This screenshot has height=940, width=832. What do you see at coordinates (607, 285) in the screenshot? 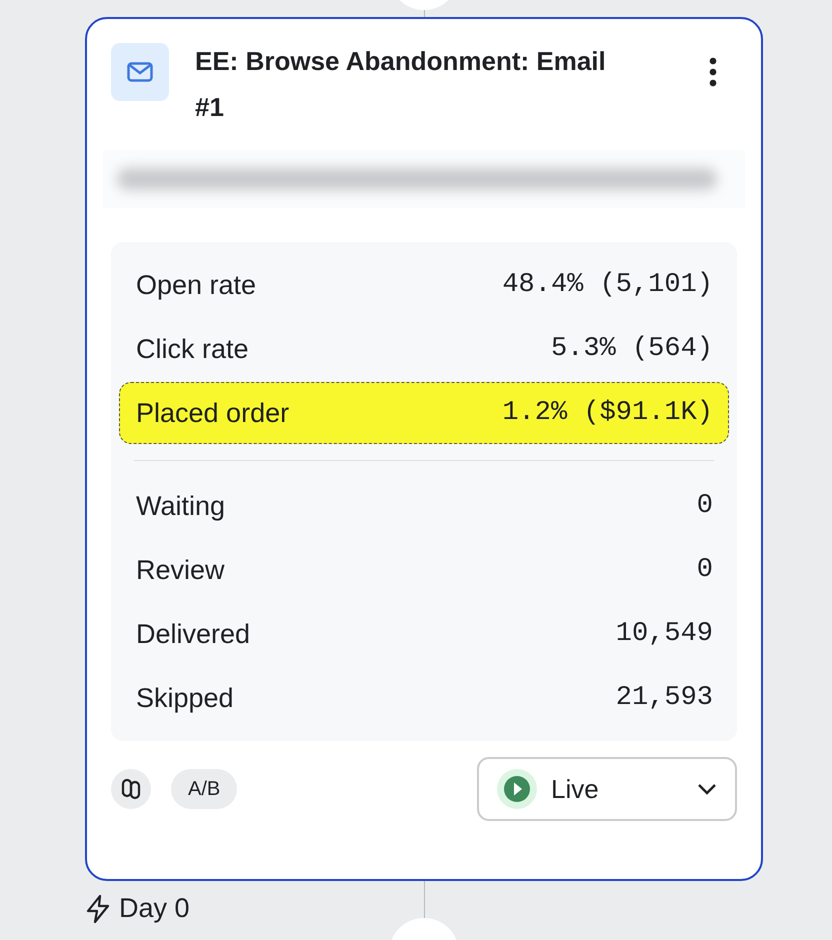
I see `metric-value: 48.4% (5,101)` at bounding box center [607, 285].